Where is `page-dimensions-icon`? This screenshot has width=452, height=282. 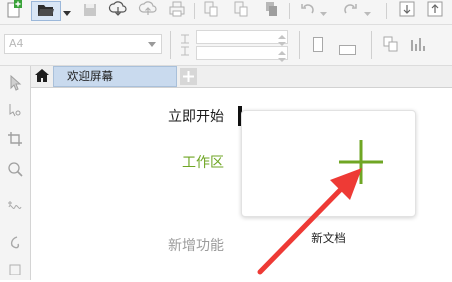 page-dimensions-icon is located at coordinates (185, 47).